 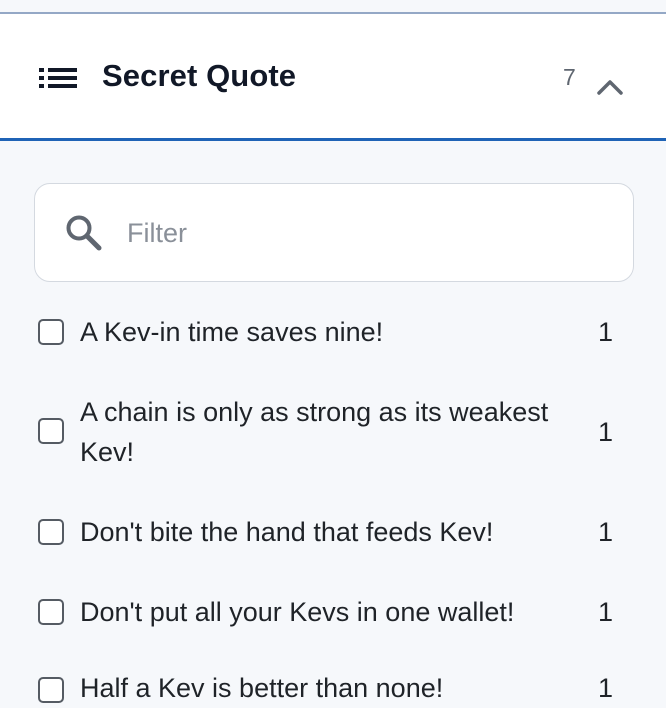 What do you see at coordinates (297, 612) in the screenshot?
I see `item-label: Don't put all your Kevs in one wallet!` at bounding box center [297, 612].